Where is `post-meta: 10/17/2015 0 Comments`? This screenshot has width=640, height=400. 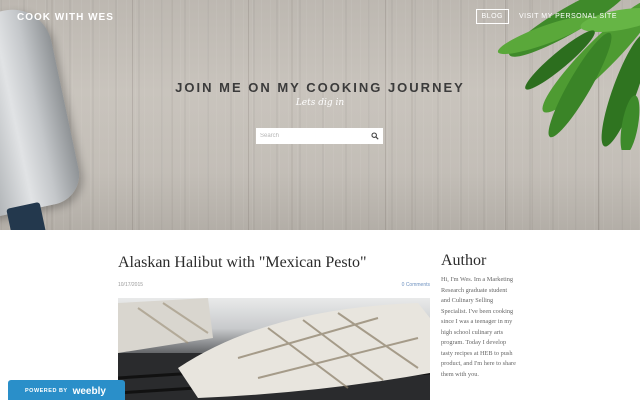 post-meta: 10/17/2015 0 Comments is located at coordinates (274, 285).